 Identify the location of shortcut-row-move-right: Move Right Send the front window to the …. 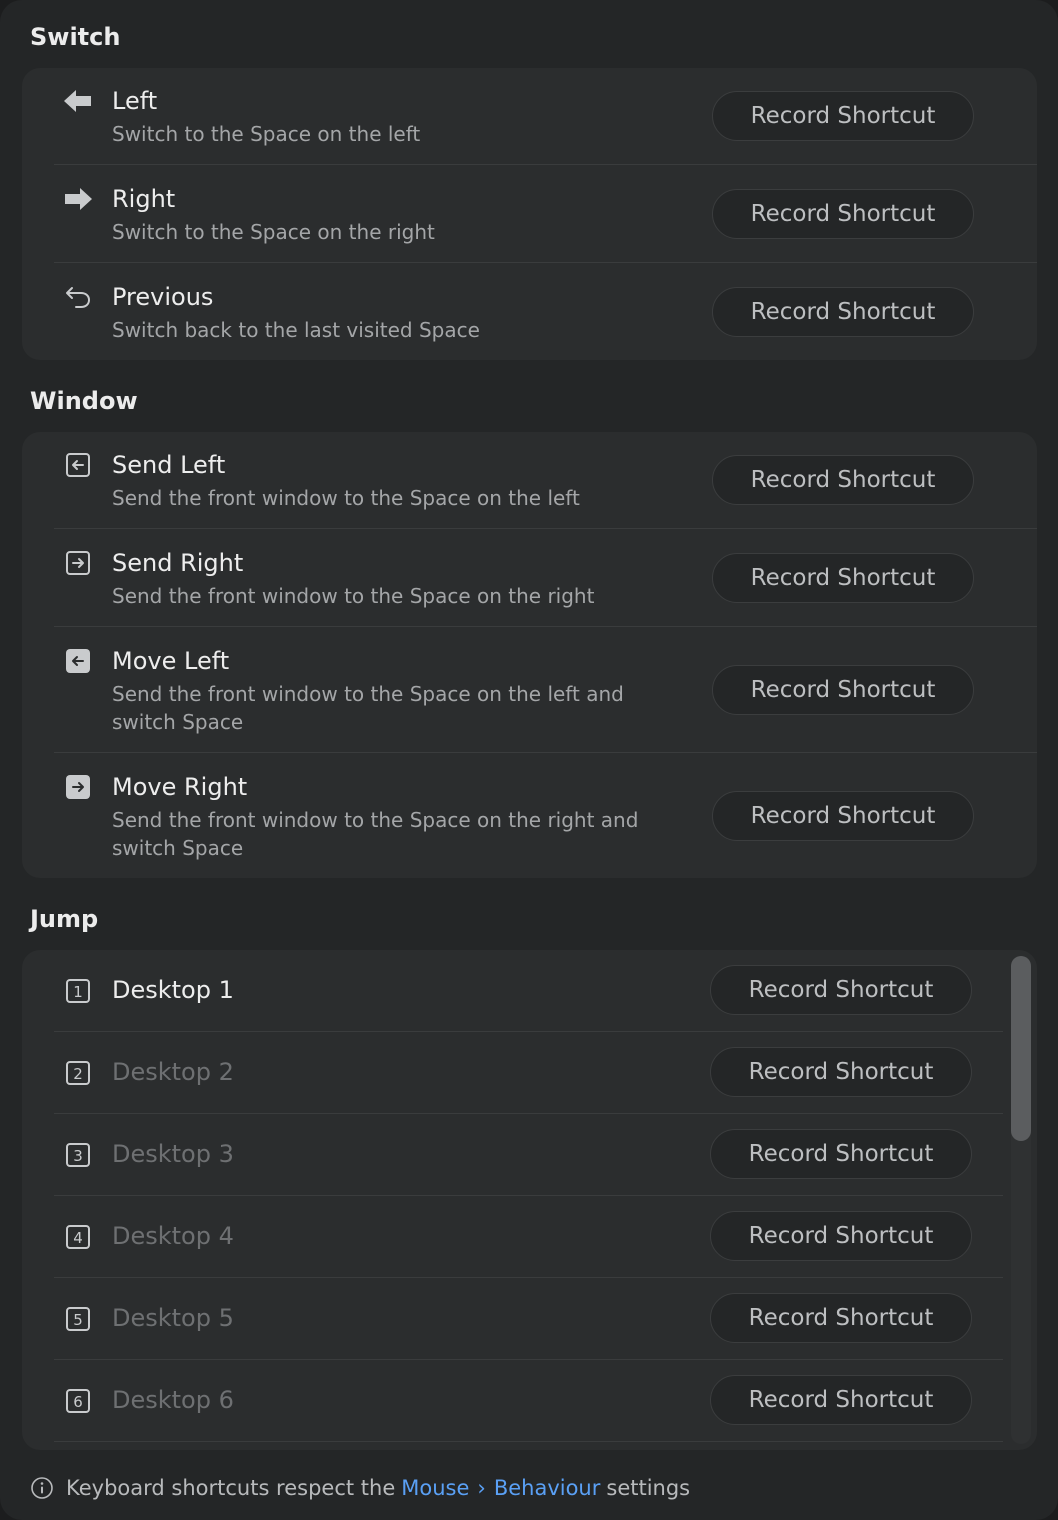
(529, 815).